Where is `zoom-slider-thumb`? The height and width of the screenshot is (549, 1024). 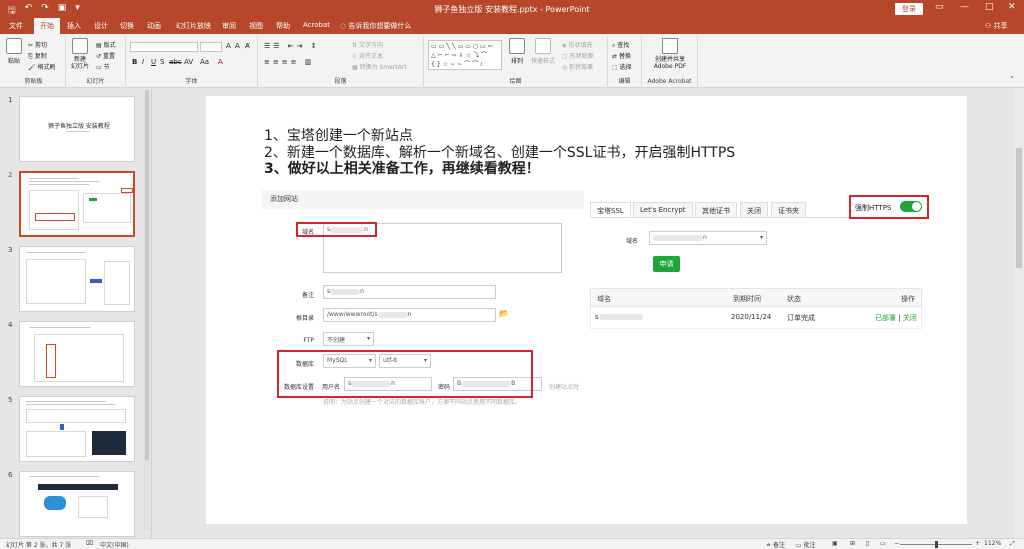 zoom-slider-thumb is located at coordinates (936, 544).